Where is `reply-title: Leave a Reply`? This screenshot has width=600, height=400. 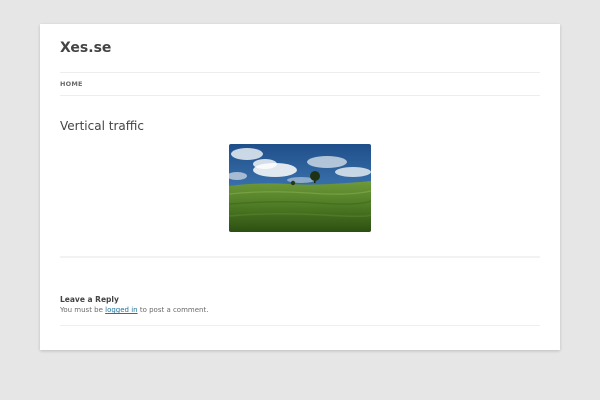 reply-title: Leave a Reply is located at coordinates (89, 299).